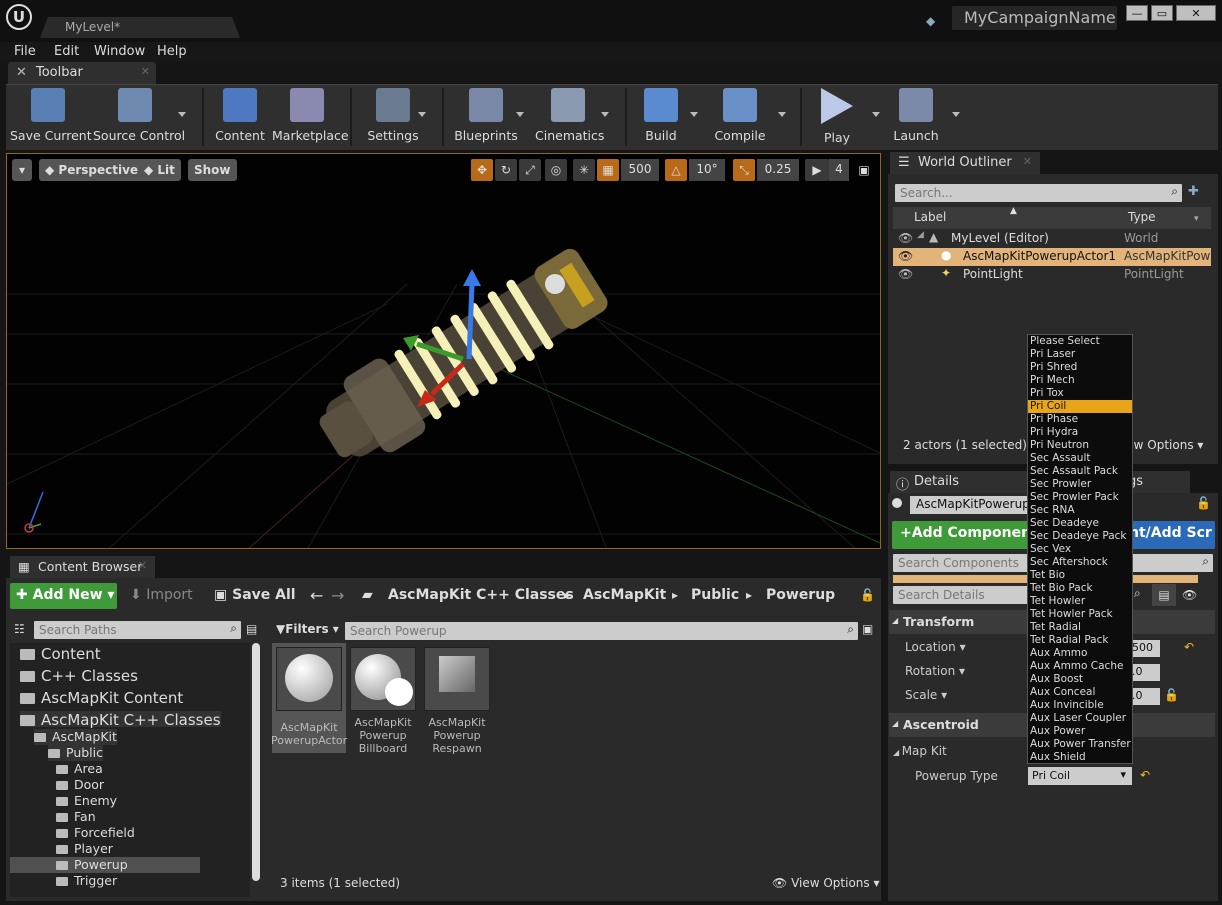 The image size is (1222, 905). I want to click on source-control-button: Source Control, so click(139, 119).